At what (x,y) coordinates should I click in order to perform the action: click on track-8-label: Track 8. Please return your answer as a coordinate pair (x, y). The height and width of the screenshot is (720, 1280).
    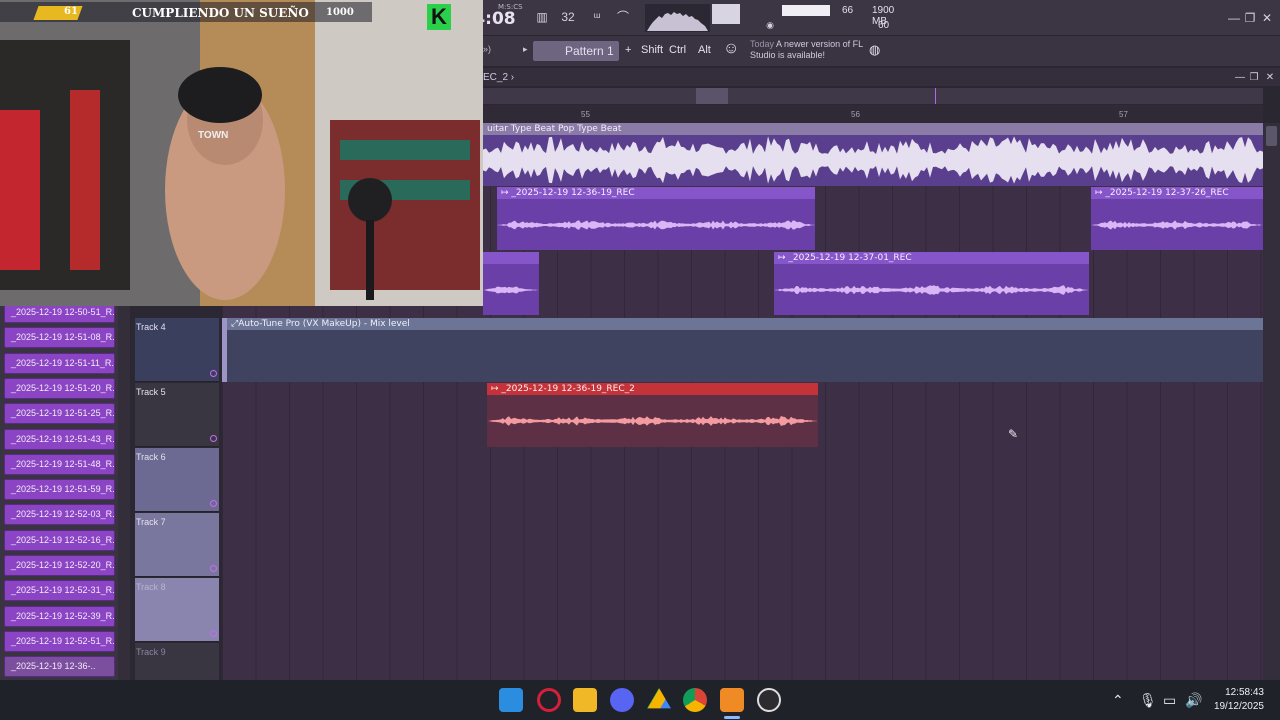
    Looking at the image, I should click on (151, 587).